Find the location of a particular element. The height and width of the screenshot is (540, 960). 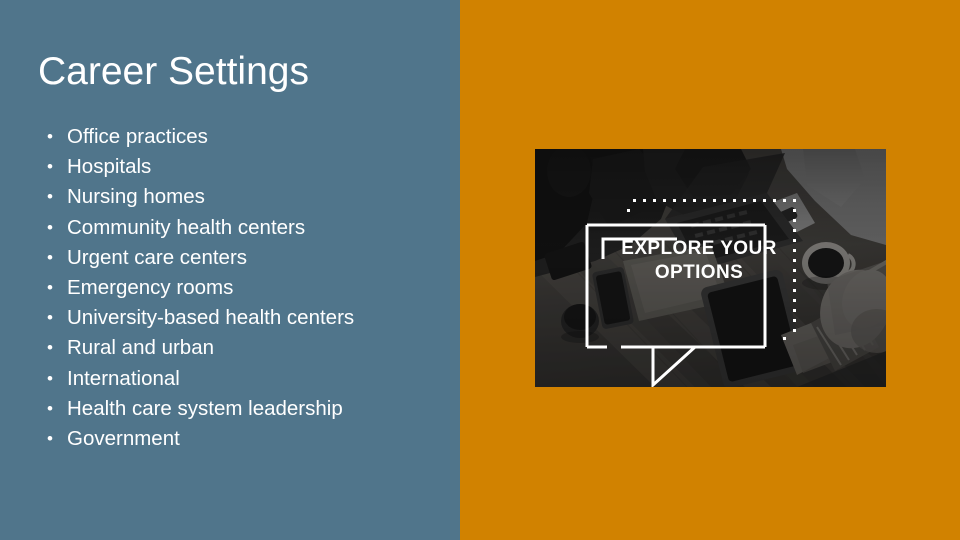

list-item: • Nursing homes is located at coordinates (244, 197).